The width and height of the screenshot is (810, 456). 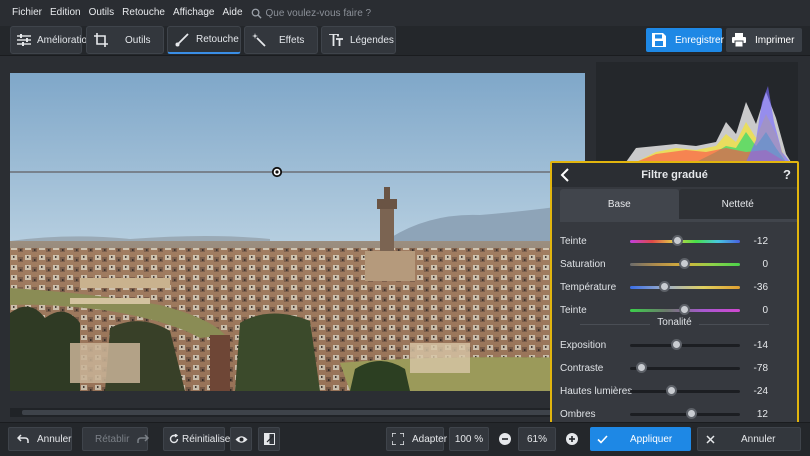 I want to click on tab-base: Base, so click(x=619, y=204).